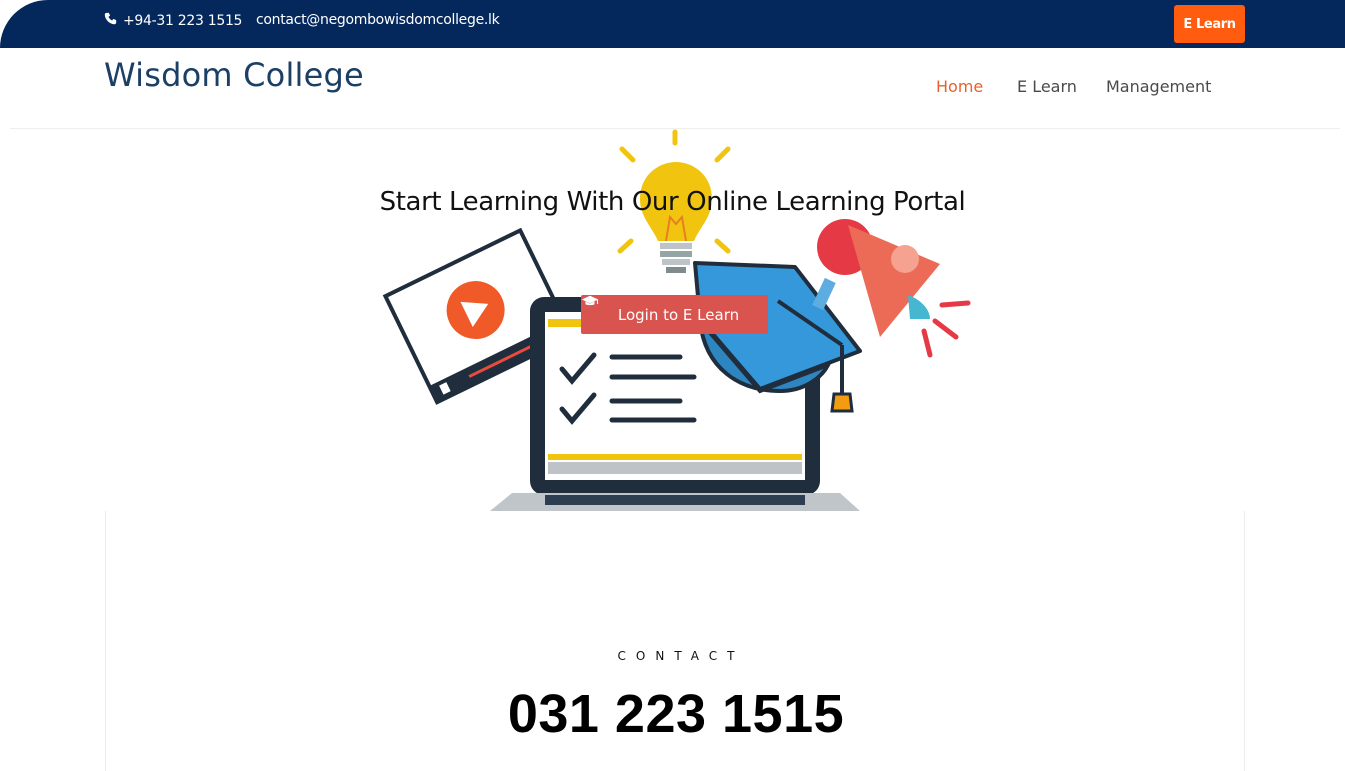  I want to click on phone-contact: +94-31 223 1515, so click(173, 20).